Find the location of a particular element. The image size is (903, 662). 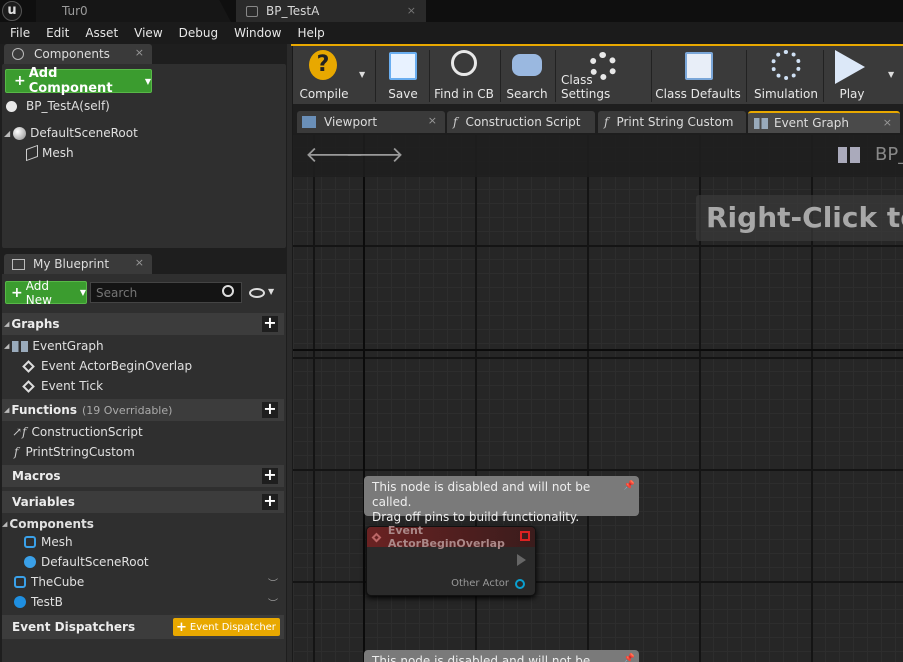

tab-label: My Blueprint is located at coordinates (71, 264).